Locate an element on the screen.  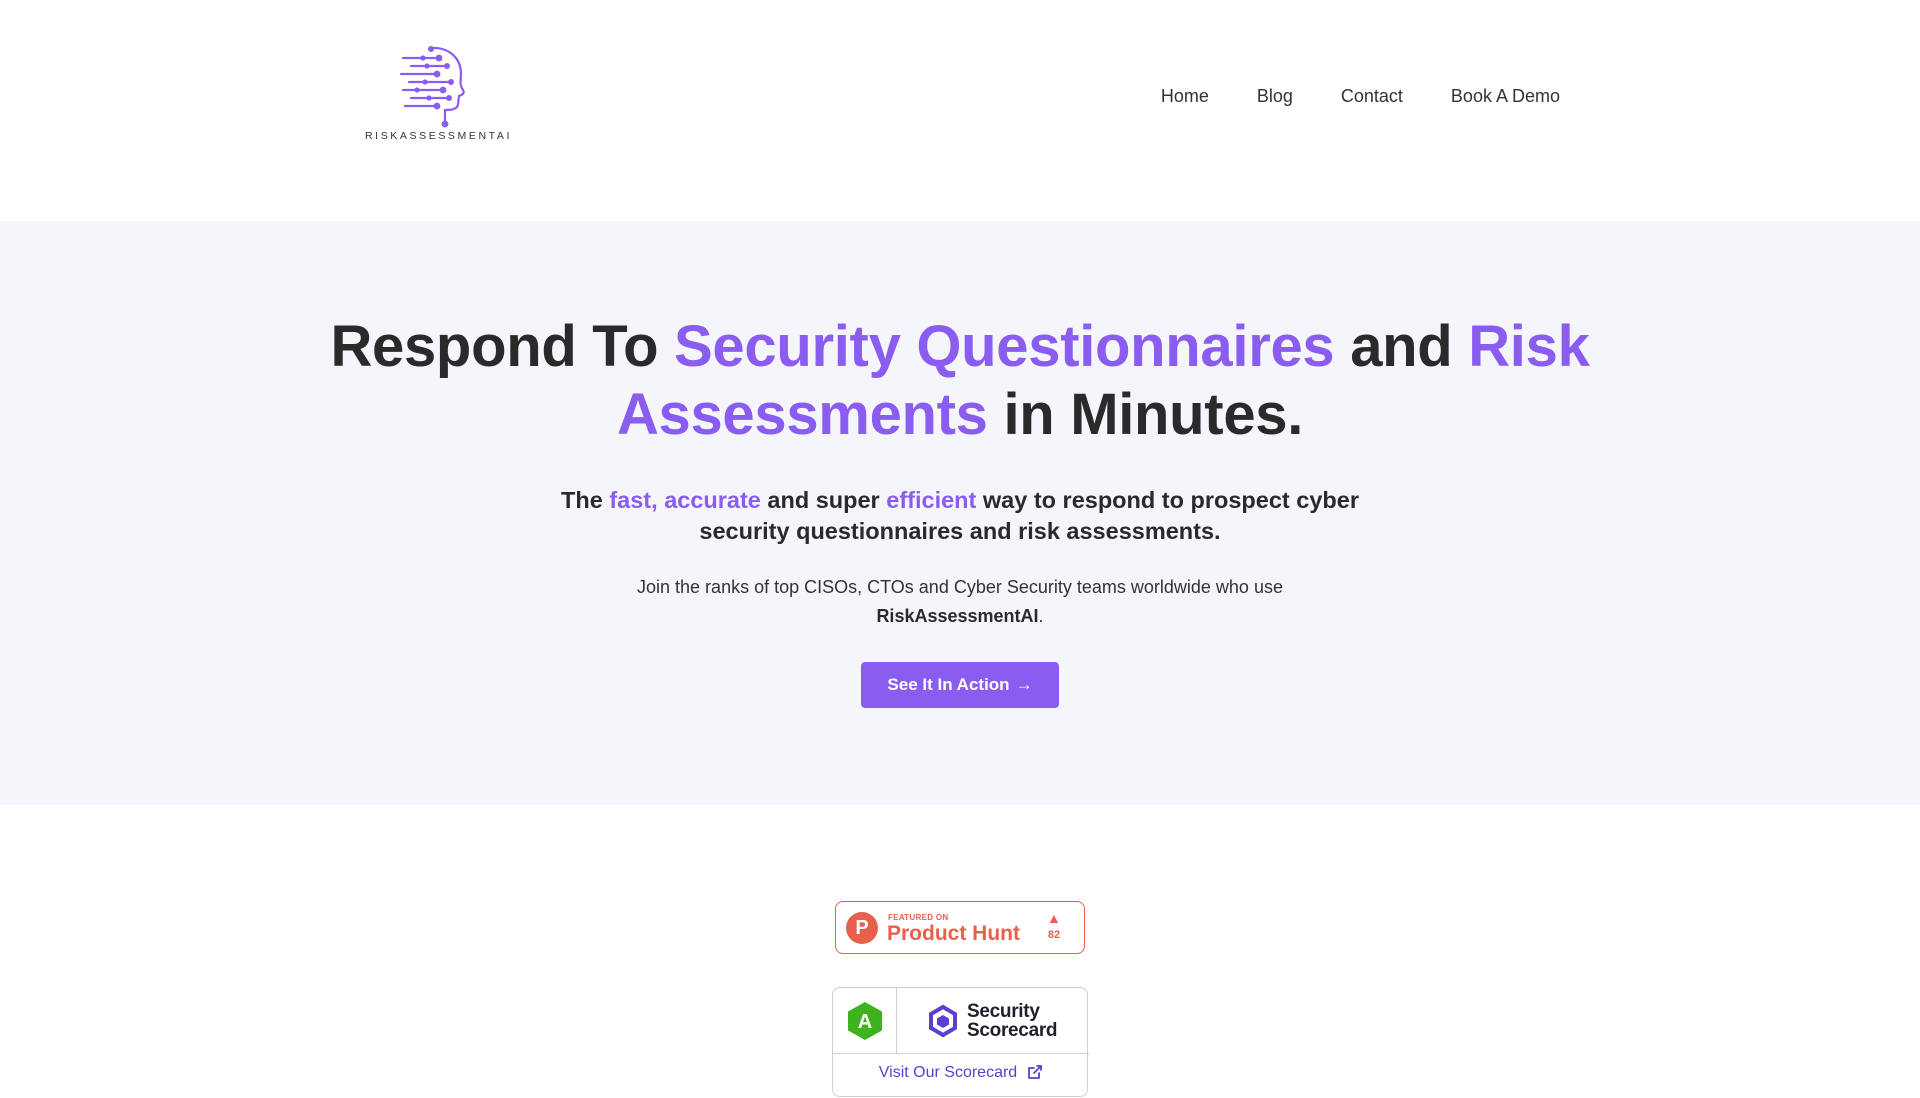
head-circuit-icon is located at coordinates (432, 87).